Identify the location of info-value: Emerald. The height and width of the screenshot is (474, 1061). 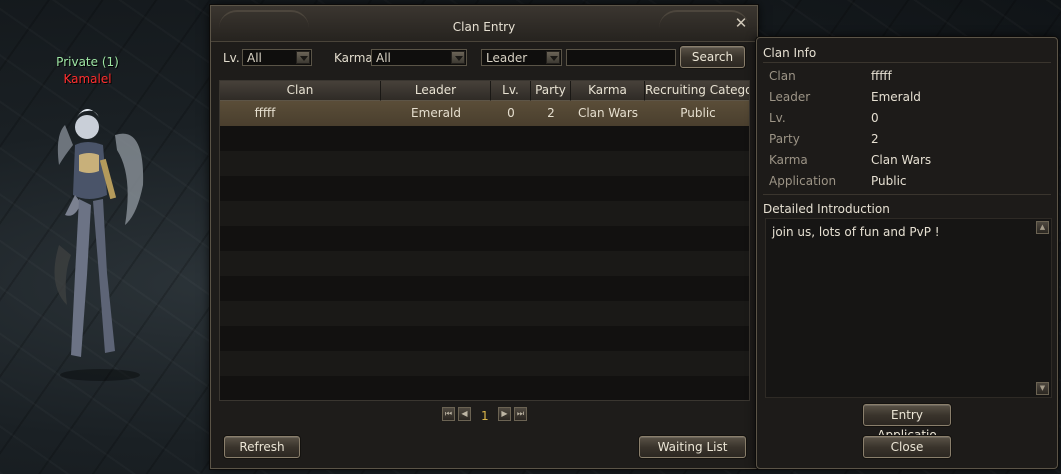
(896, 97).